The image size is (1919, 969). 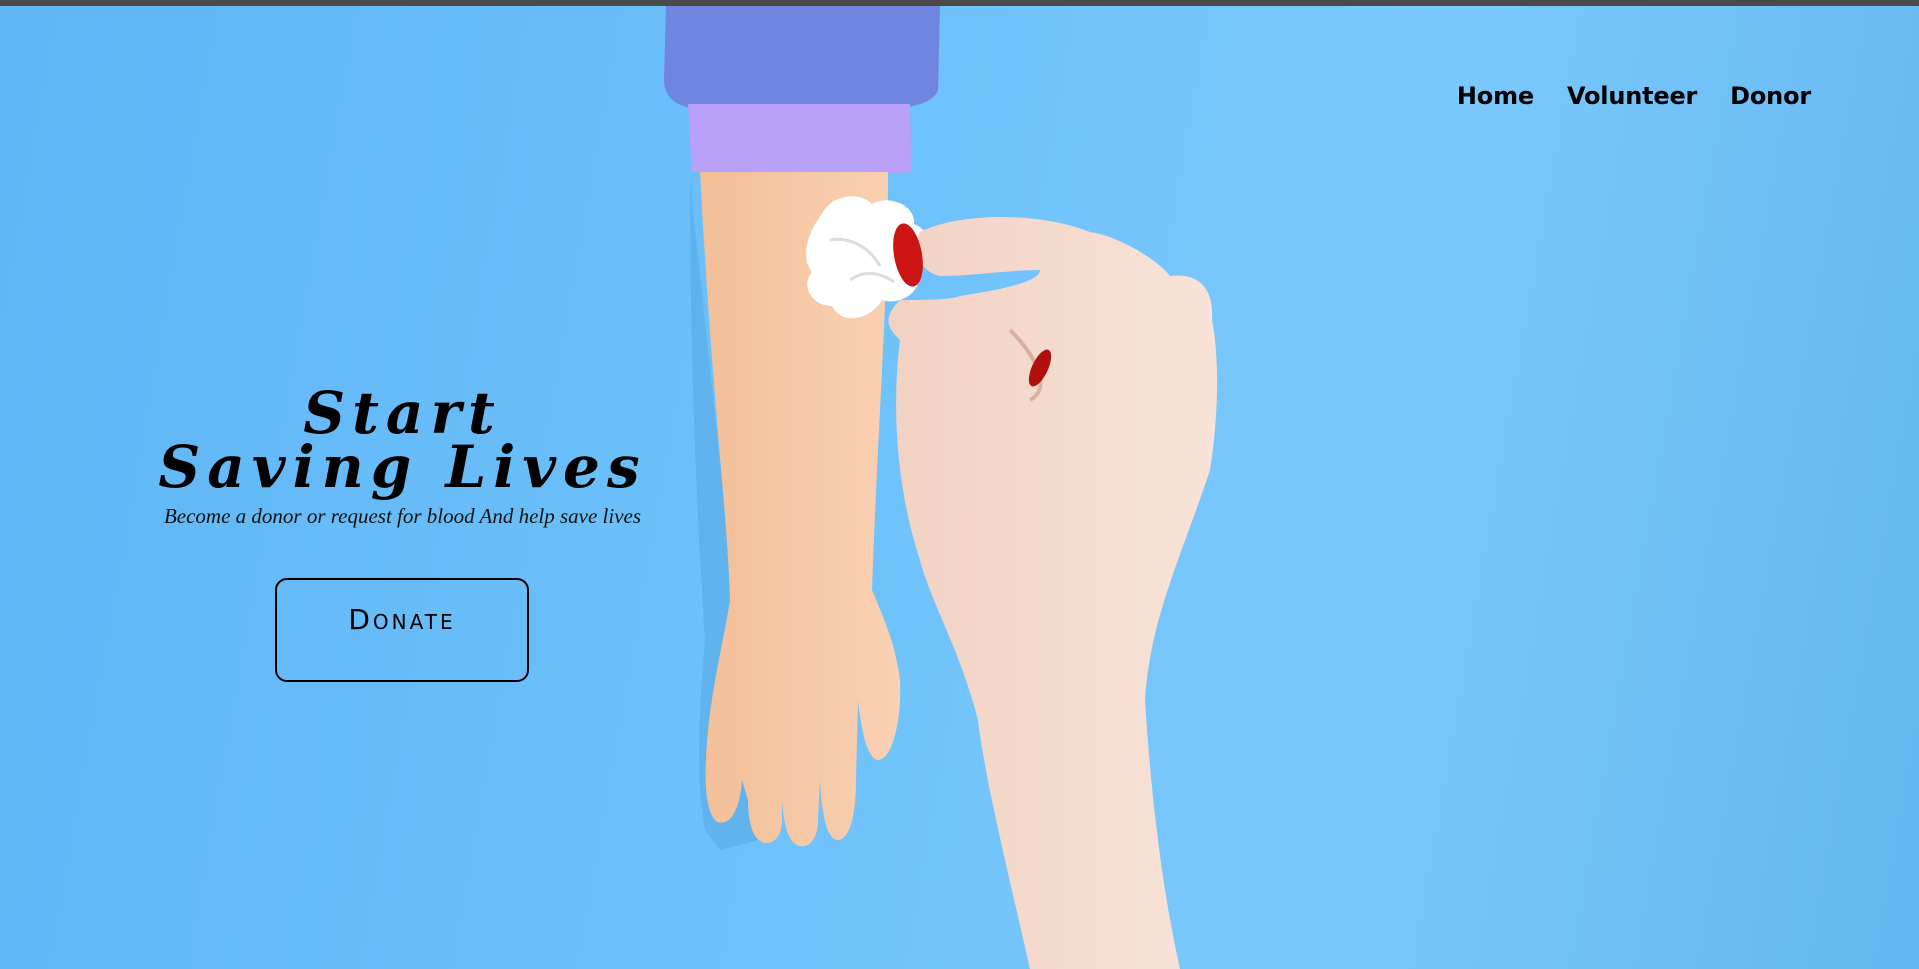 I want to click on nav-item-volunteer: Volunteer, so click(x=1632, y=96).